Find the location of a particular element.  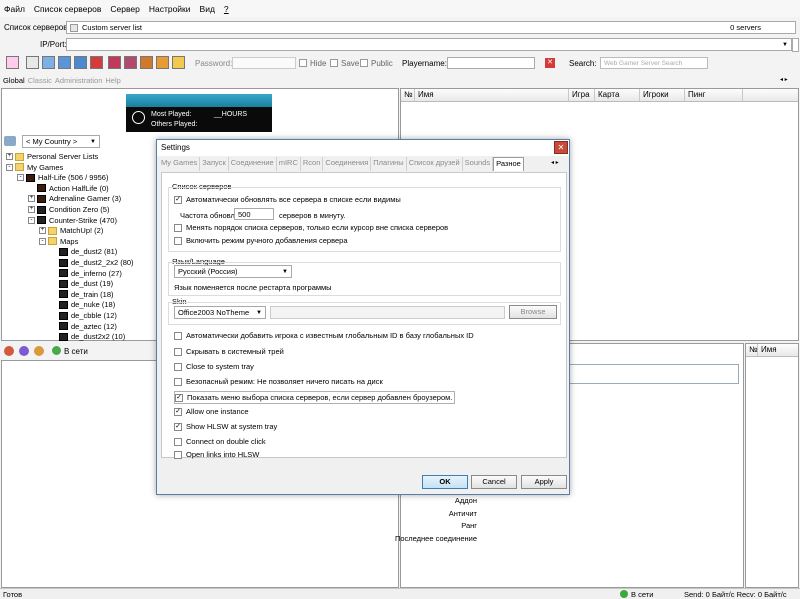

apply-button: Apply is located at coordinates (544, 482).